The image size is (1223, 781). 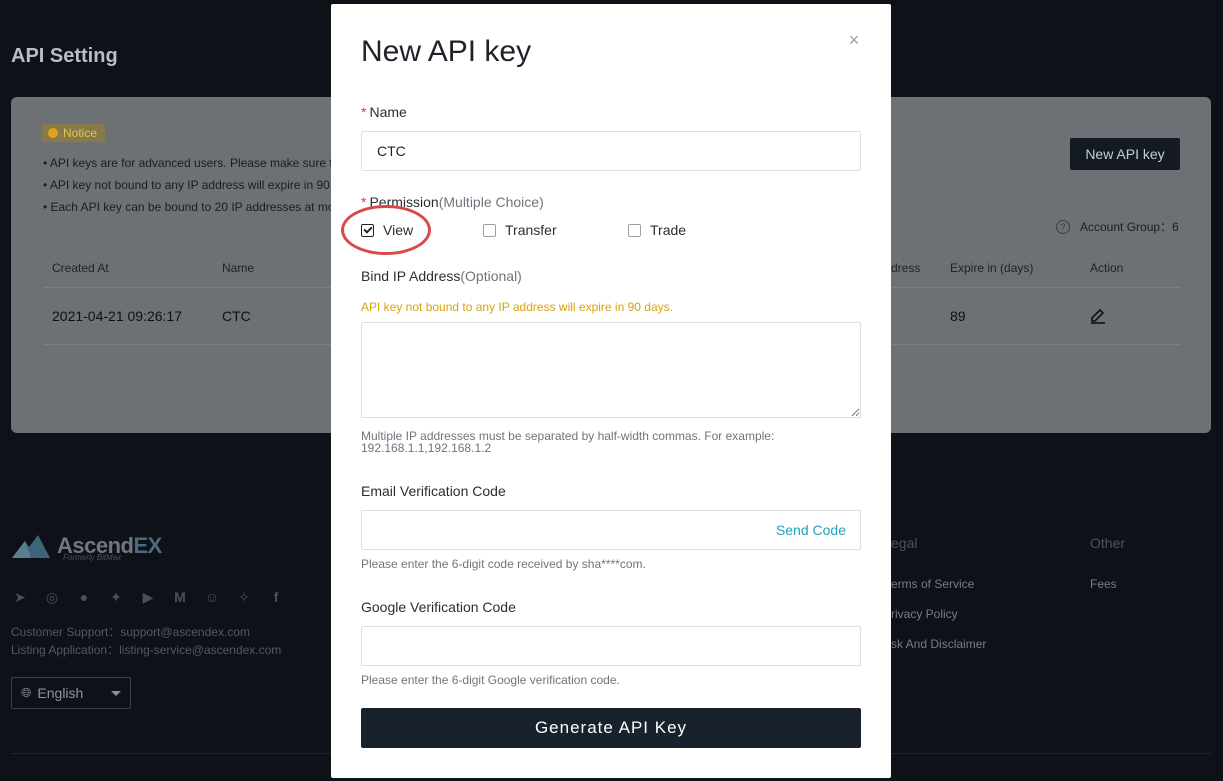 I want to click on notice-icon, so click(x=53, y=133).